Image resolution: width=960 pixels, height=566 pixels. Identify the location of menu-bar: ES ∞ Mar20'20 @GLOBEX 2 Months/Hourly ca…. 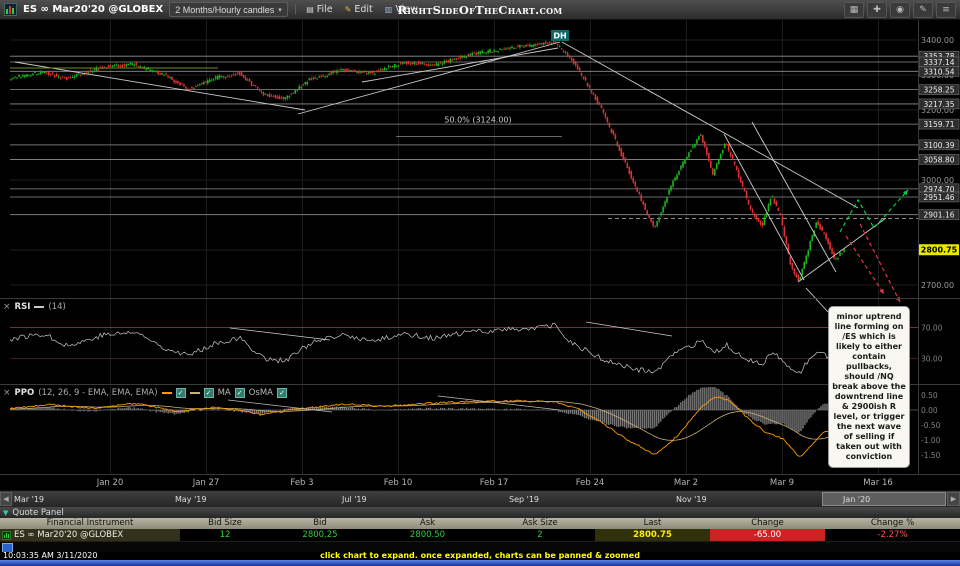
(480, 10).